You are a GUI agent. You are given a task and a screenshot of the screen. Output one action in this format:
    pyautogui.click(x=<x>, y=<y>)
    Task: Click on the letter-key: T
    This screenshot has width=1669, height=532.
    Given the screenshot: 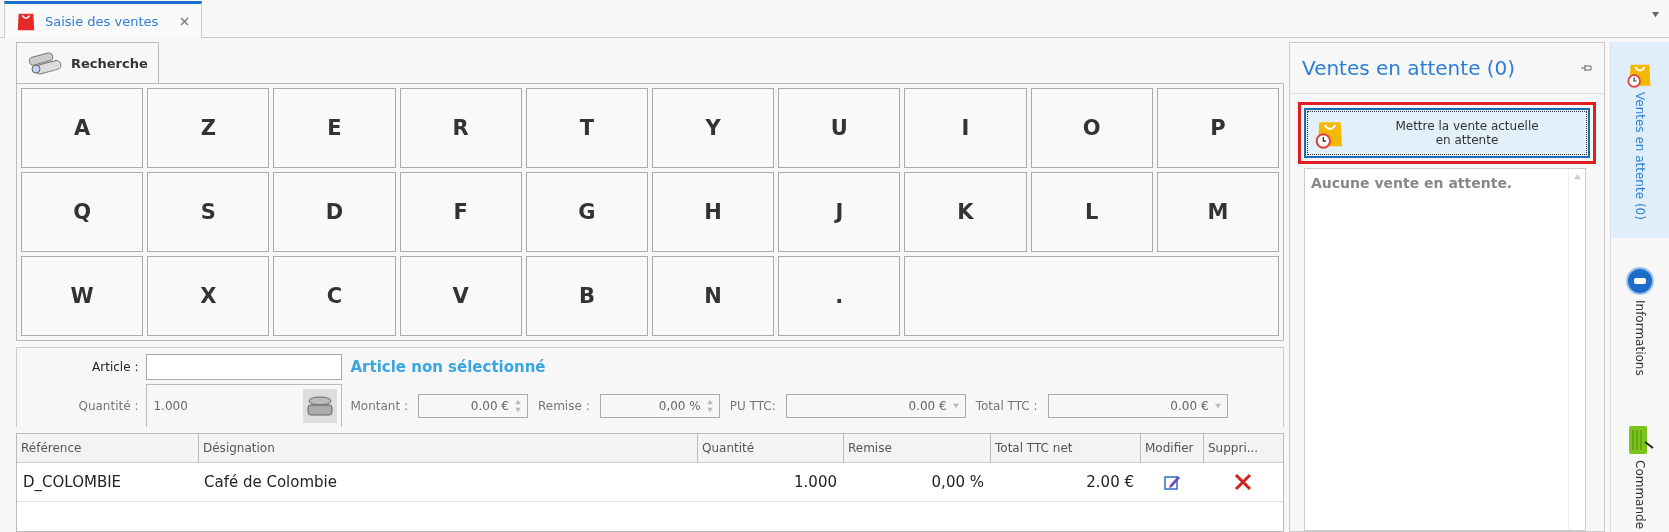 What is the action you would take?
    pyautogui.click(x=586, y=128)
    